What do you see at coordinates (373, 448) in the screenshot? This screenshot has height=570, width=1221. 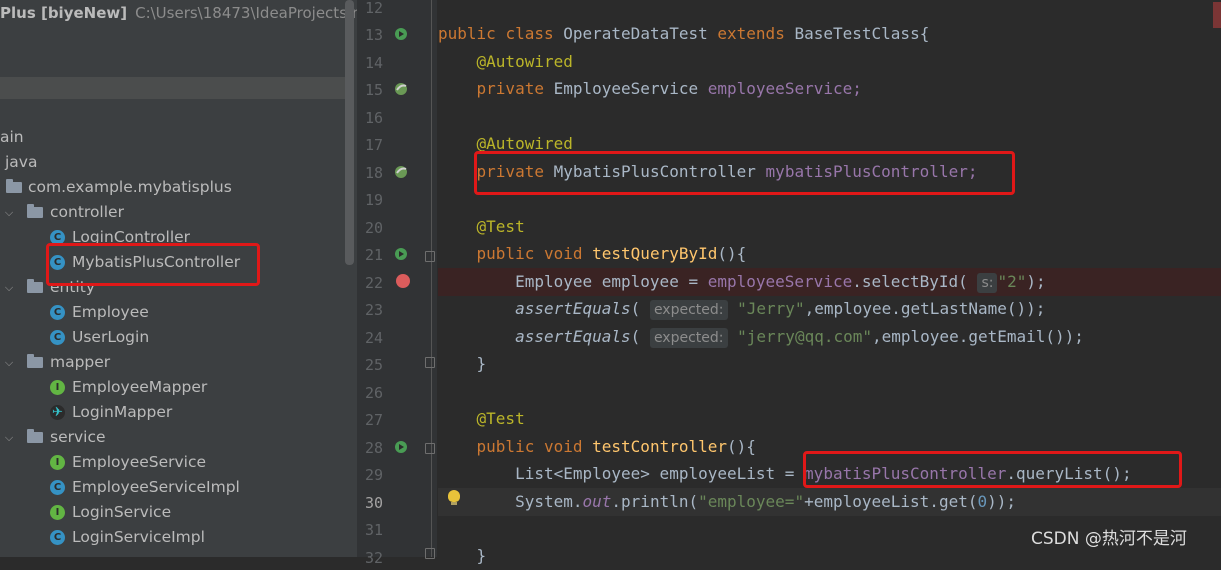 I see `line-number: 28` at bounding box center [373, 448].